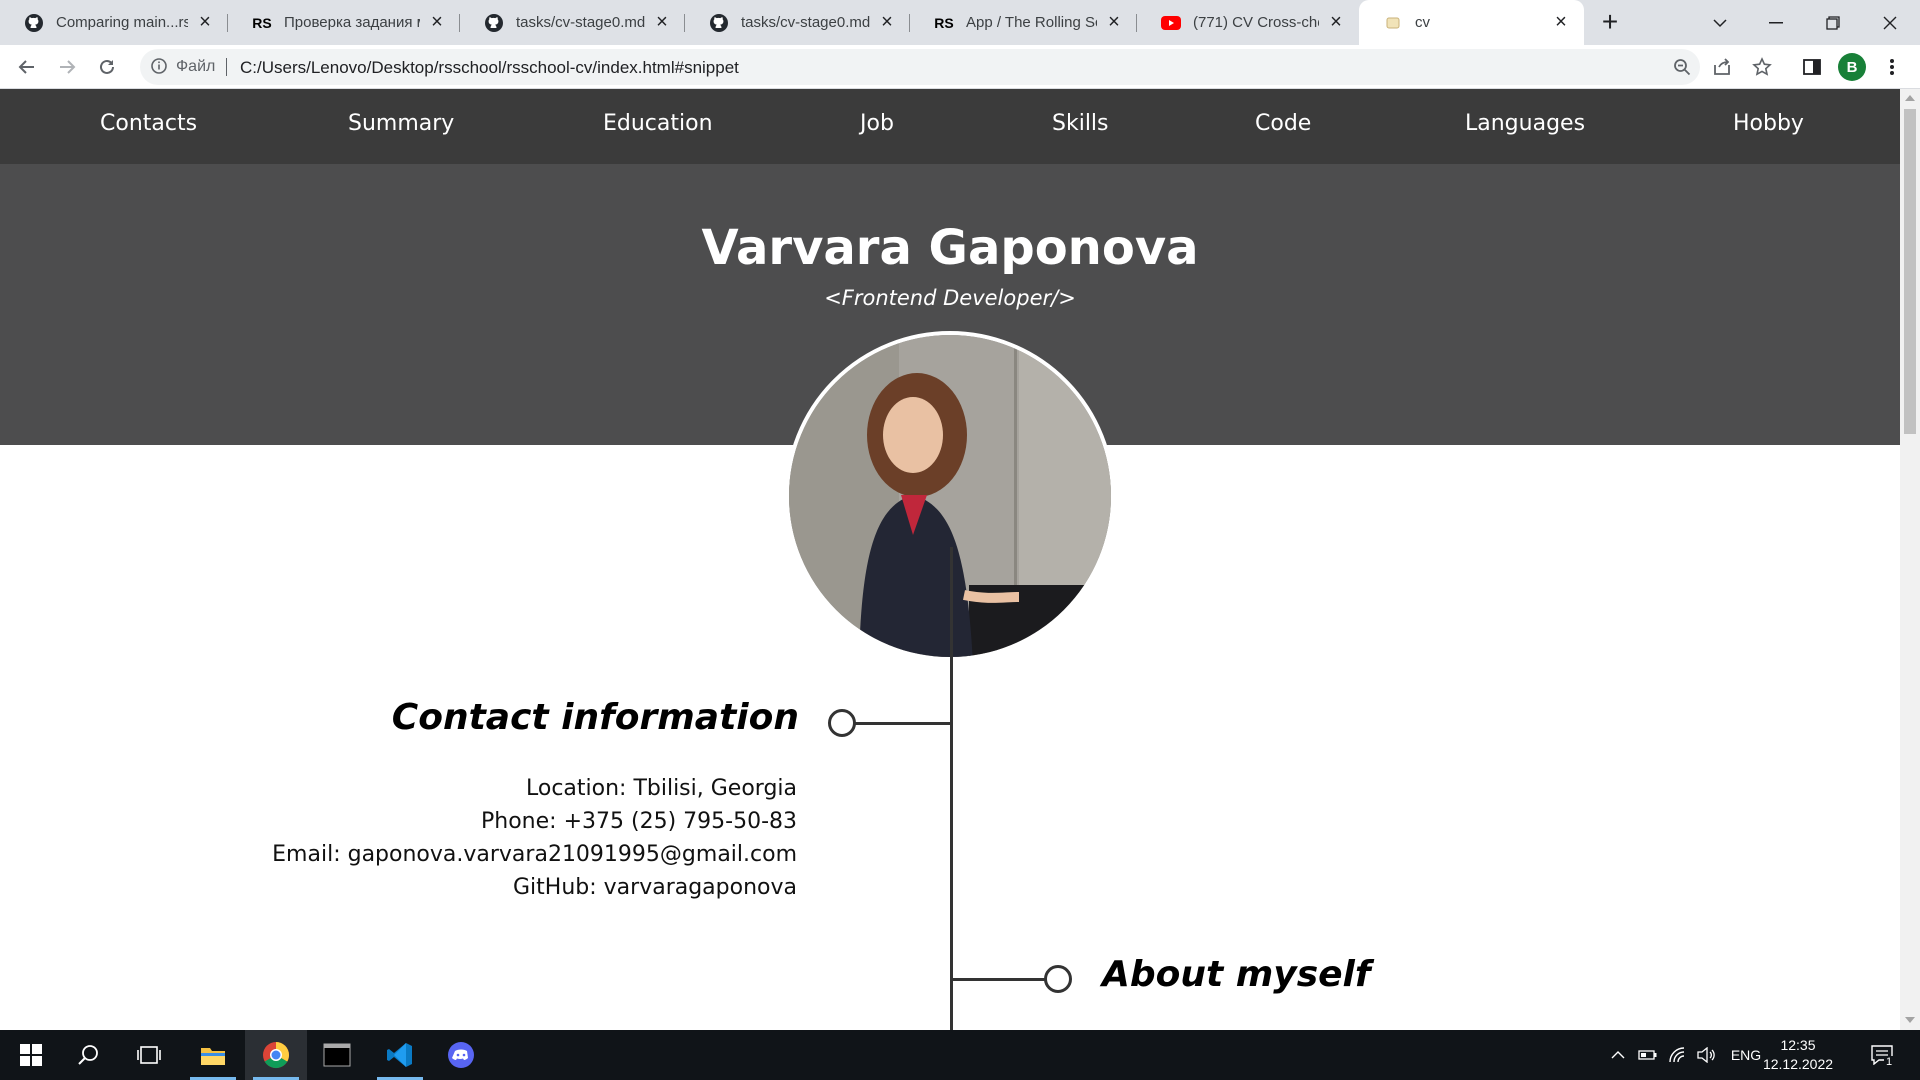  What do you see at coordinates (658, 123) in the screenshot?
I see `nav-link-education: Education` at bounding box center [658, 123].